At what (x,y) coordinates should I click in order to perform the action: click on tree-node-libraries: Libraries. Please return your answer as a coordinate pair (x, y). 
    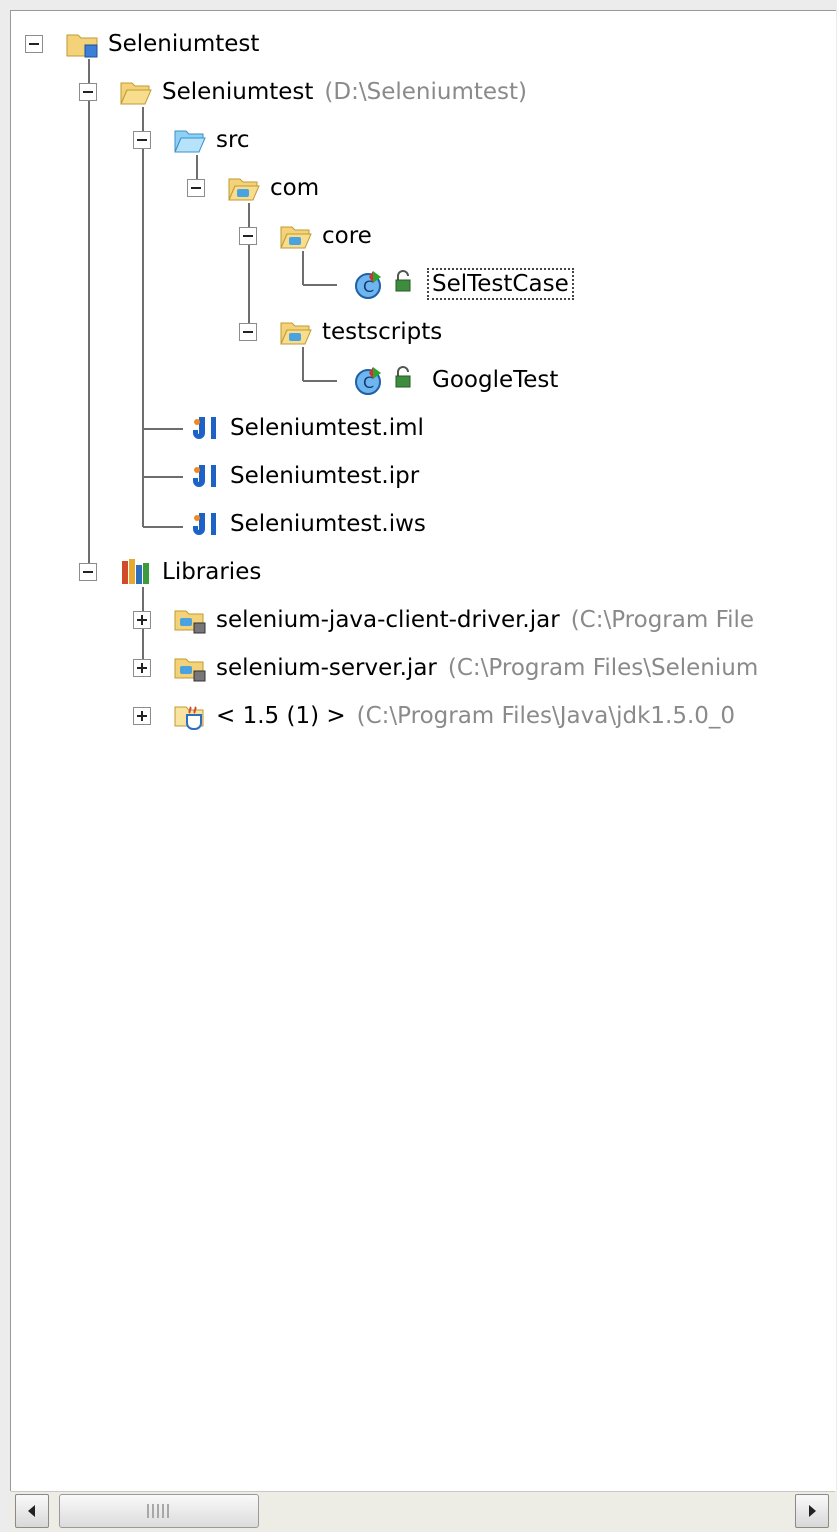
    Looking at the image, I should click on (171, 572).